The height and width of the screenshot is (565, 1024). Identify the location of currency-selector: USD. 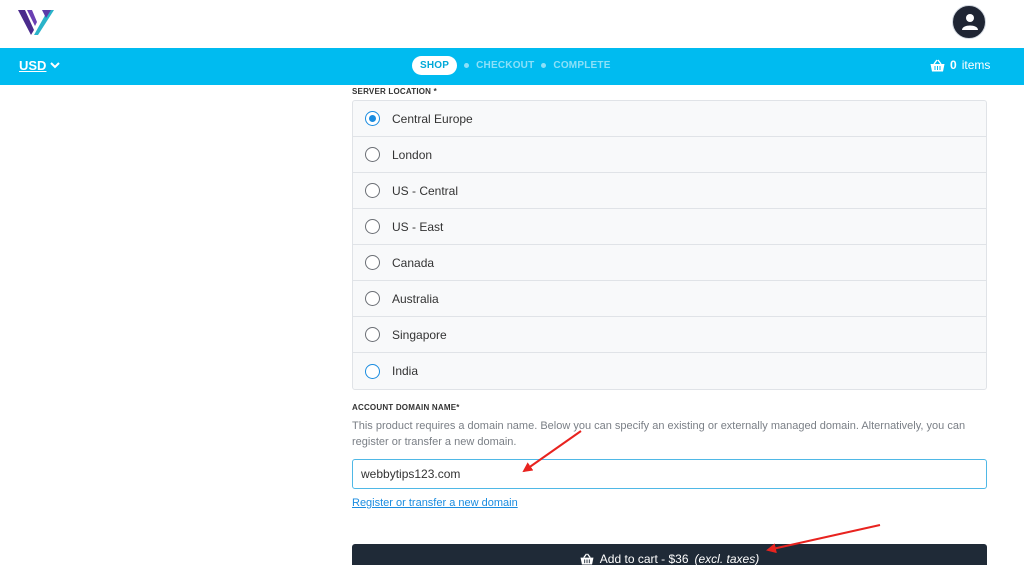
(40, 65).